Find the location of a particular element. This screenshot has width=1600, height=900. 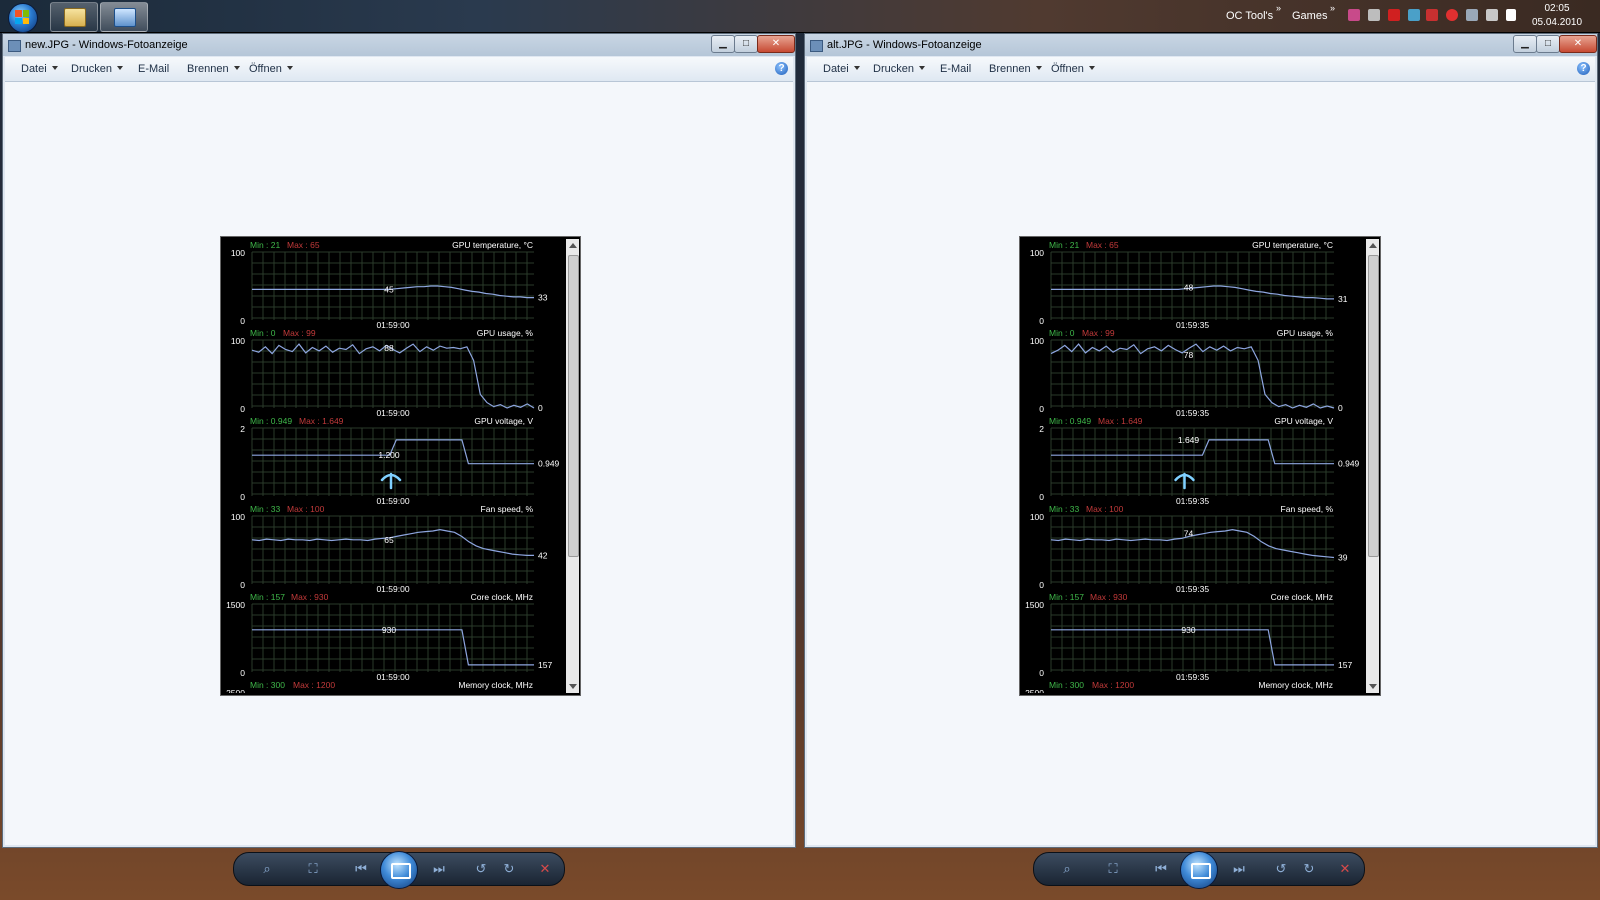

graph-title: Fan speed, % is located at coordinates (1307, 509).